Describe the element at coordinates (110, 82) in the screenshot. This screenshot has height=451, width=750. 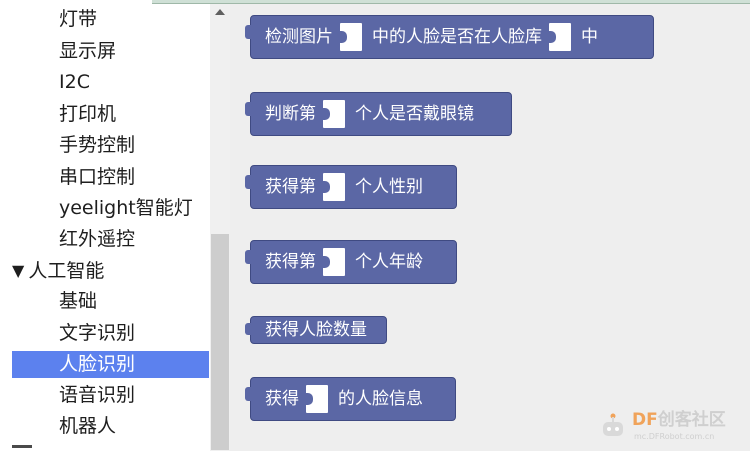
I see `category-item-i2c: I2C` at that location.